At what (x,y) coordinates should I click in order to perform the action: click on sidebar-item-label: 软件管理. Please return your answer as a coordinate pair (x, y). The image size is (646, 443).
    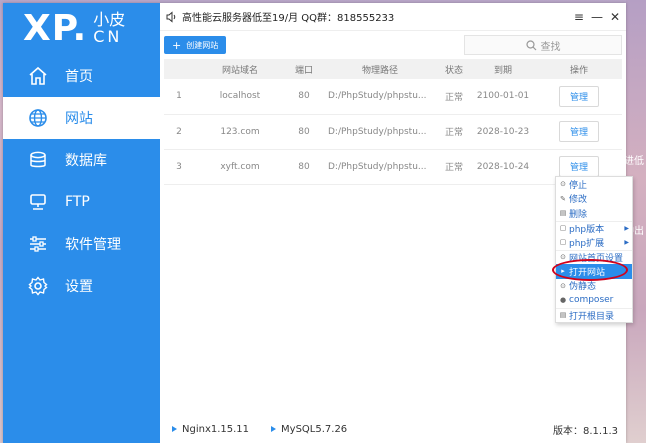
    Looking at the image, I should click on (93, 245).